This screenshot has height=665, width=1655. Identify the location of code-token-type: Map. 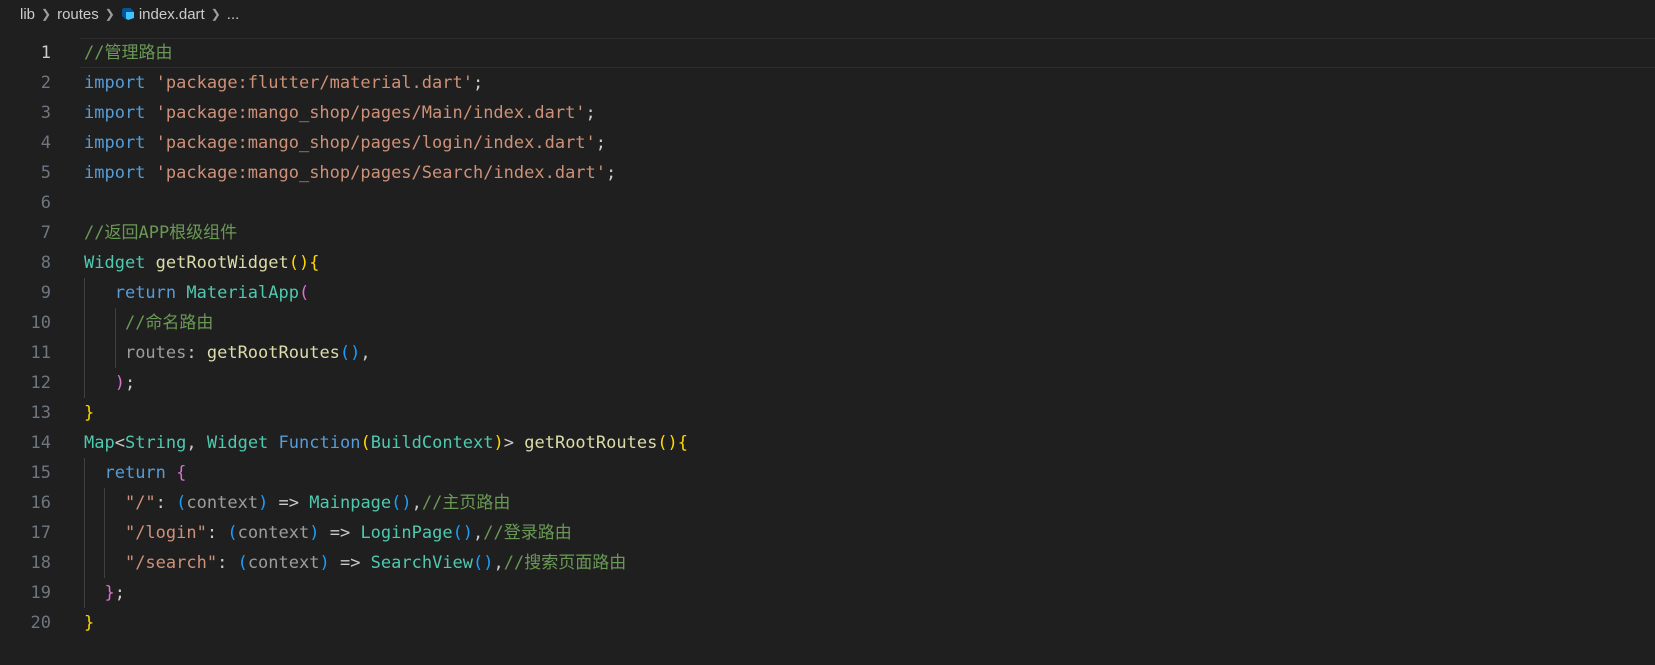
(99, 443).